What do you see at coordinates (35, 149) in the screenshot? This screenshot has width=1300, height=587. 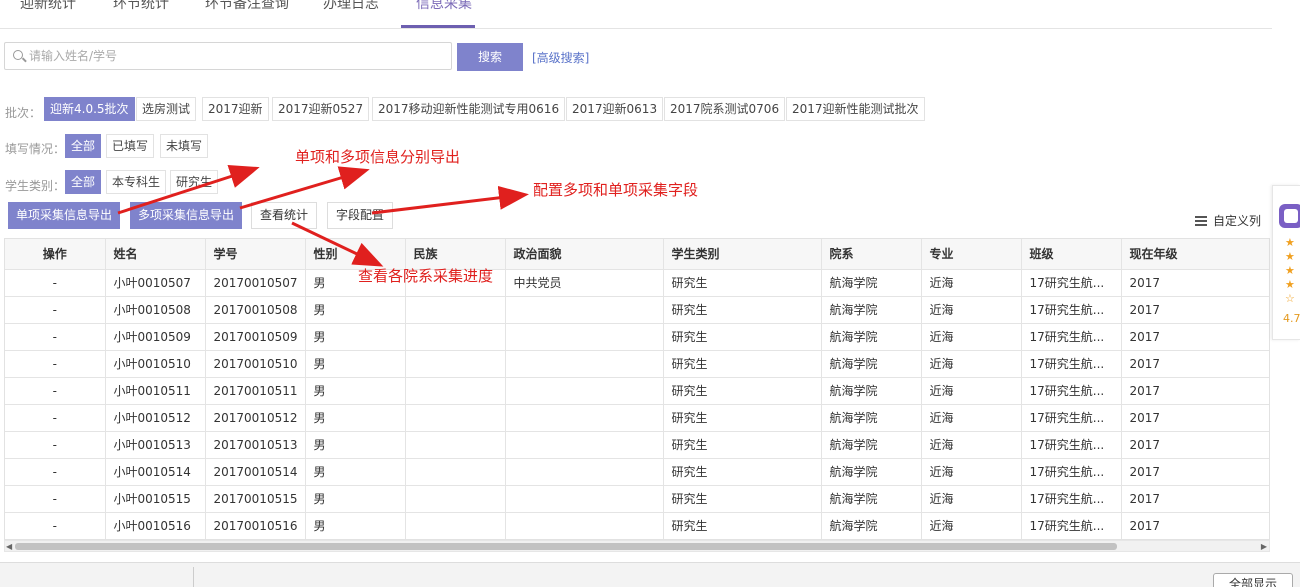 I see `fill-status-label: 填写情况：` at bounding box center [35, 149].